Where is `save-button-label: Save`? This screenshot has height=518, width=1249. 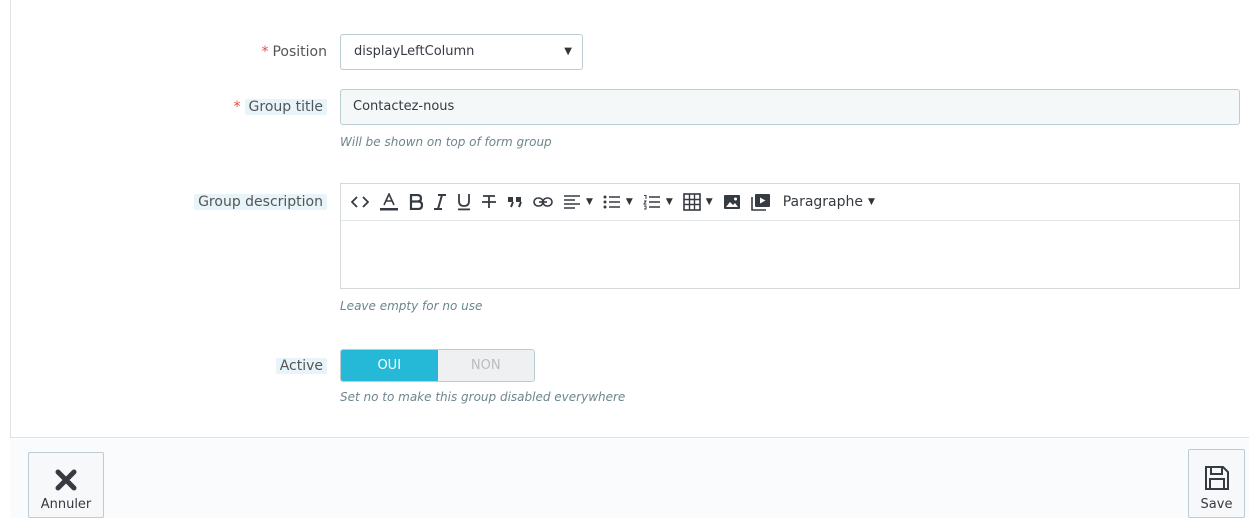 save-button-label: Save is located at coordinates (1216, 504).